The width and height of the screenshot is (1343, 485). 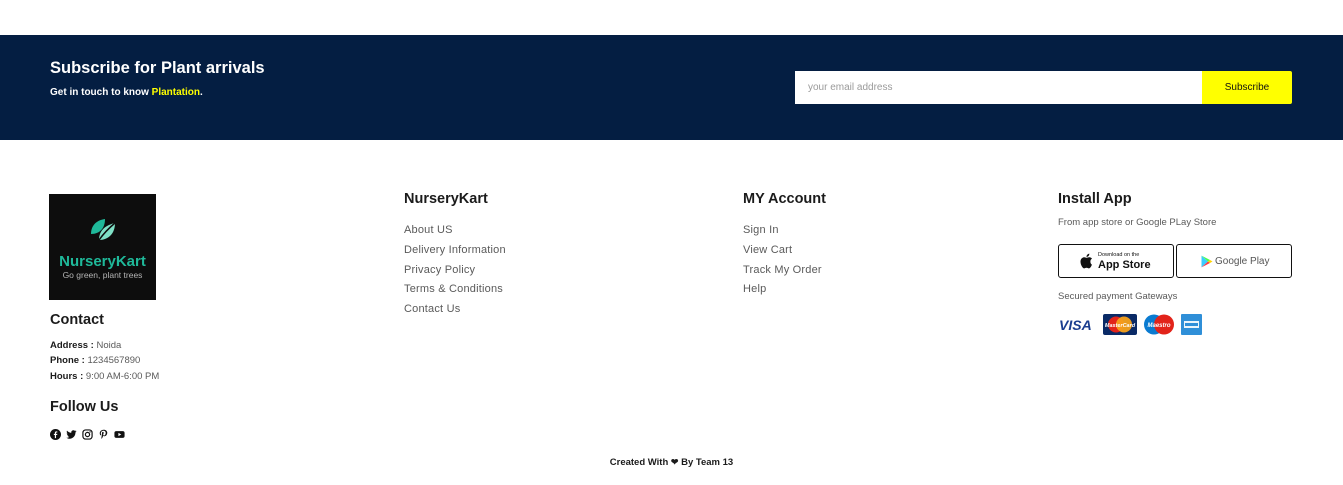 I want to click on google-play-button: Google Play, so click(x=1234, y=261).